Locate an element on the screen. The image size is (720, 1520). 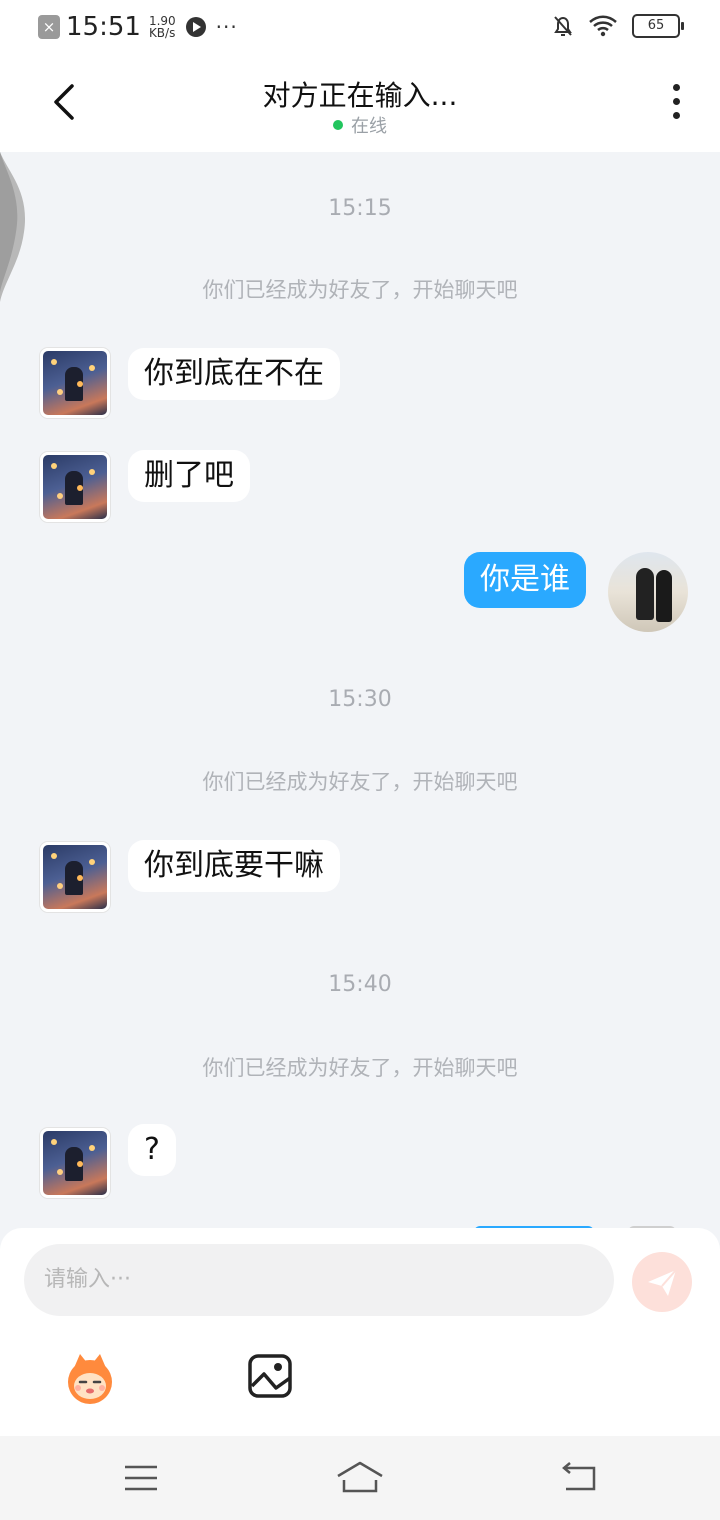
online-status: 在线 is located at coordinates (360, 125).